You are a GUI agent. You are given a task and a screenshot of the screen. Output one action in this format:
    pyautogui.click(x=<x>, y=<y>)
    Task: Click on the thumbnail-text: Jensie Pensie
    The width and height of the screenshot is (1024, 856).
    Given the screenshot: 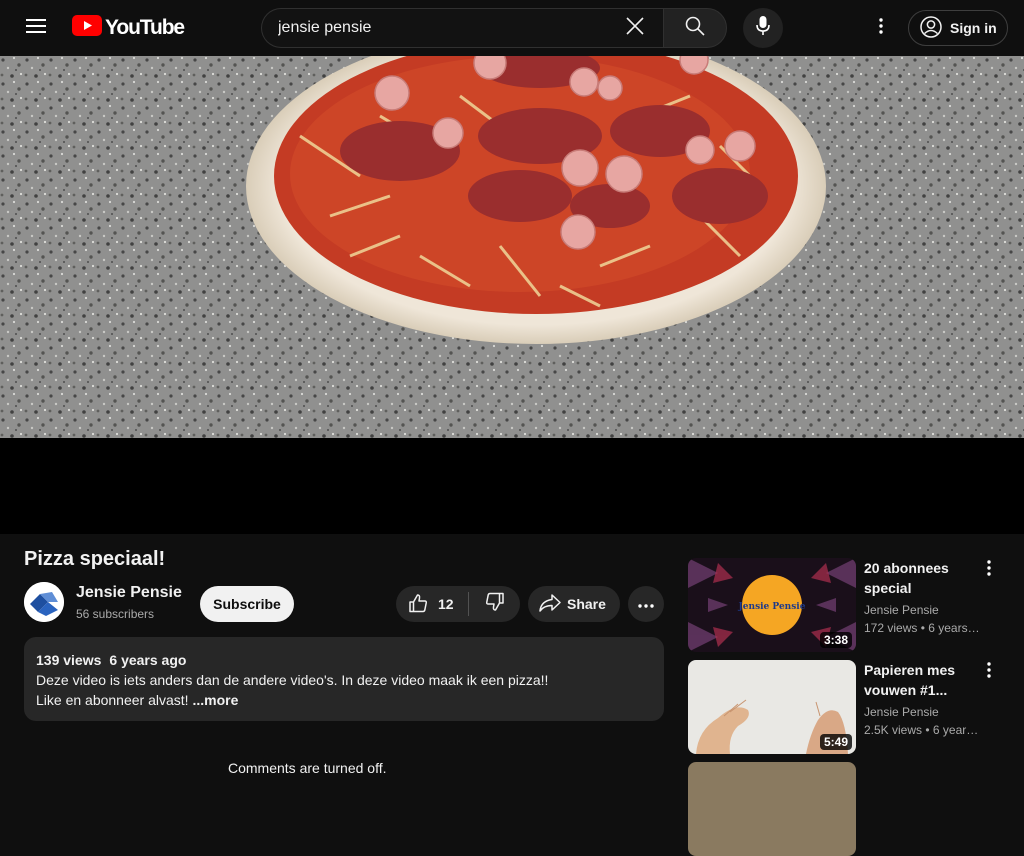 What is the action you would take?
    pyautogui.click(x=772, y=607)
    